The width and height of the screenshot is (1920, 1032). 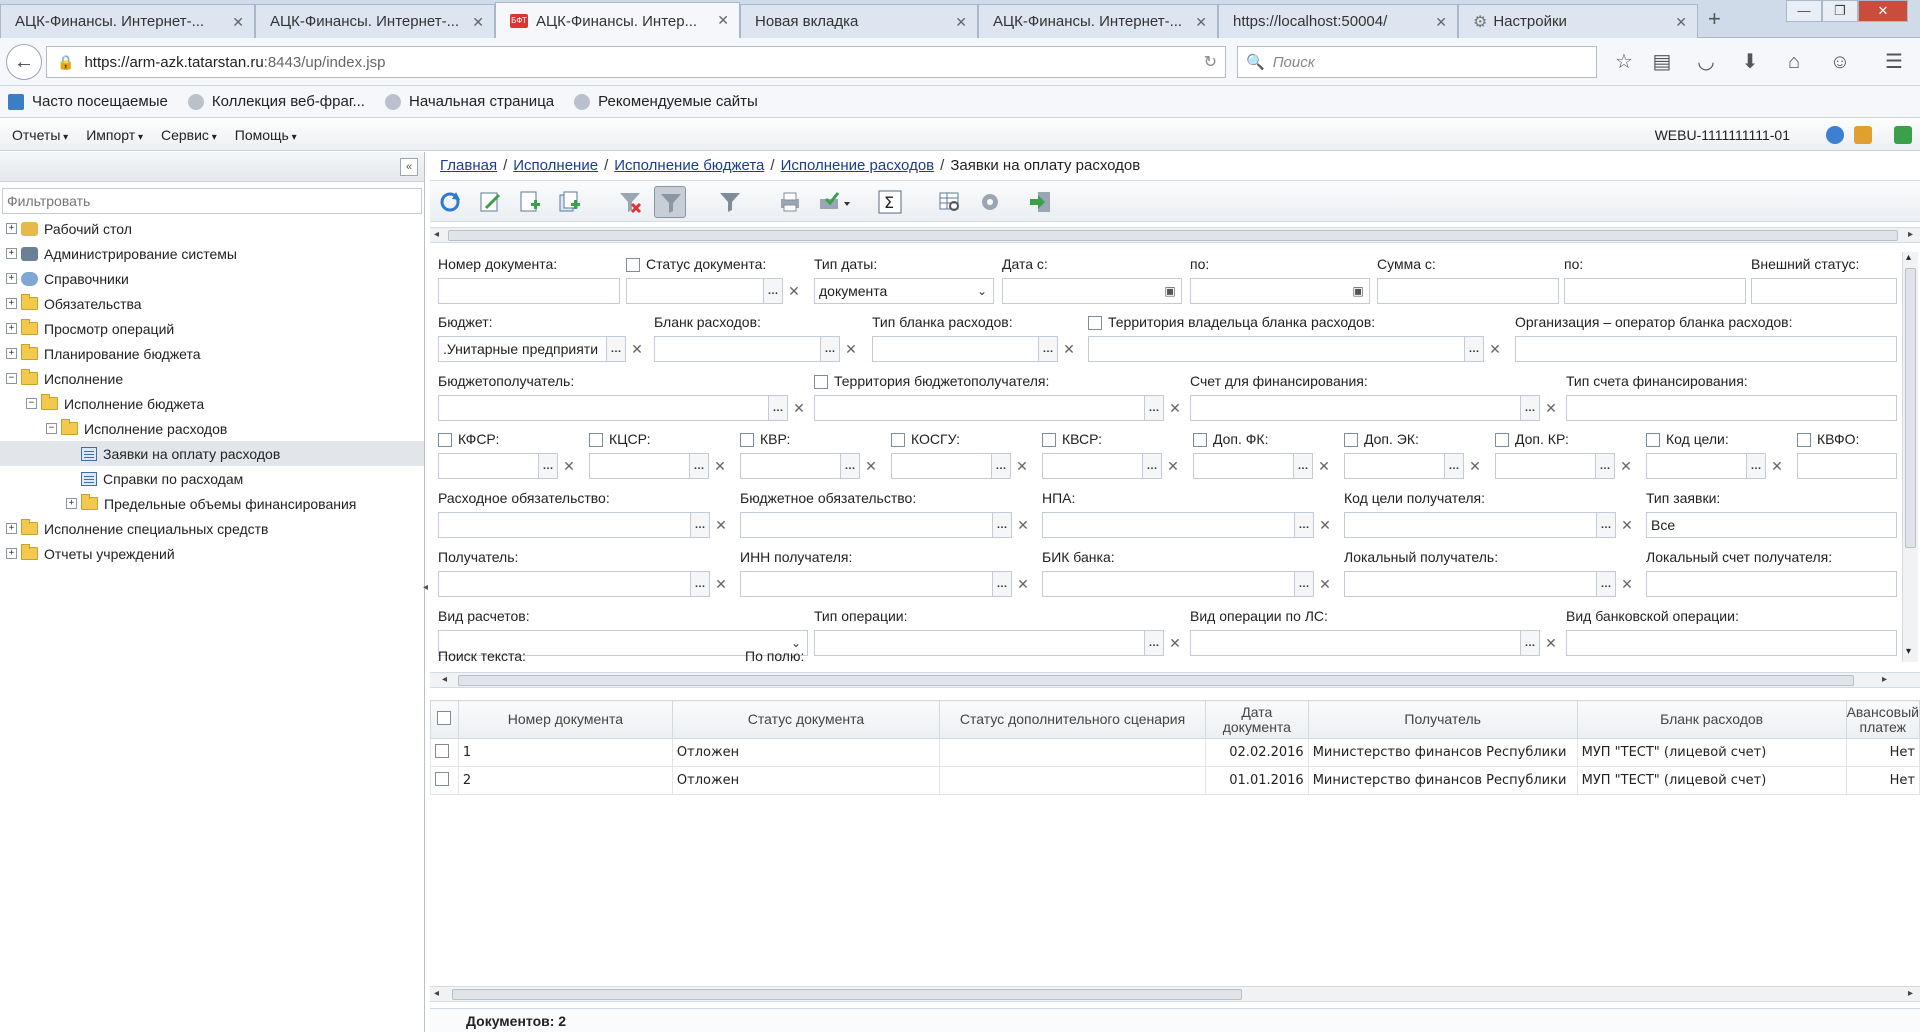 What do you see at coordinates (445, 440) in the screenshot?
I see `kfsr-checkbox` at bounding box center [445, 440].